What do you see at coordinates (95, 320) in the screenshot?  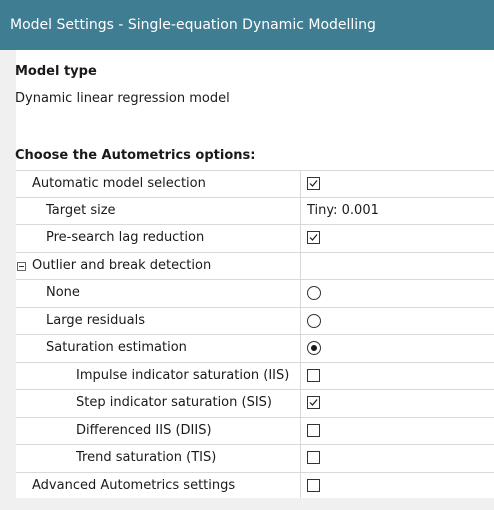 I see `large-residuals-label: Large residuals` at bounding box center [95, 320].